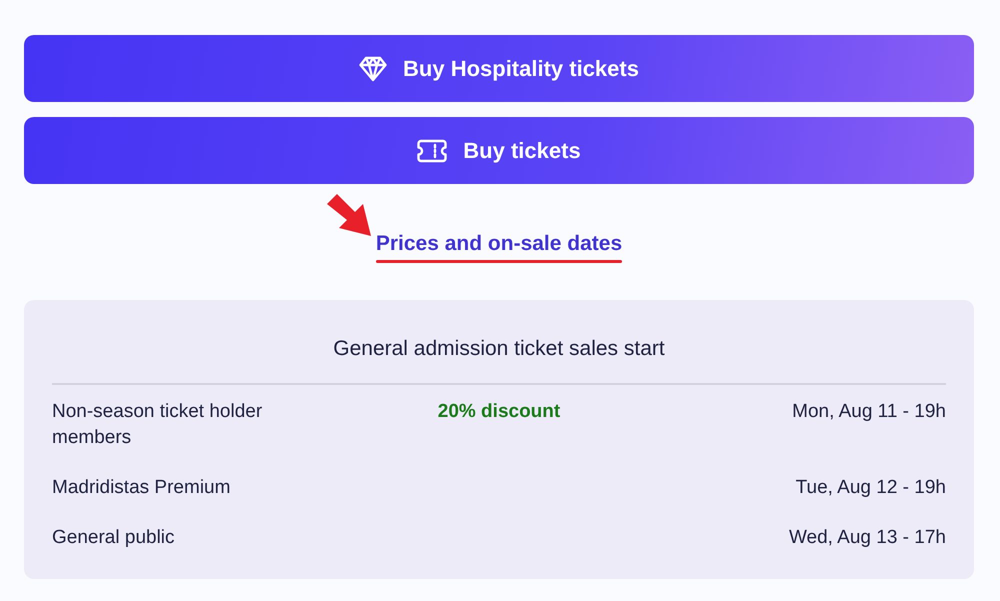  I want to click on sale-date: Mon, Aug 11 - 19h, so click(869, 412).